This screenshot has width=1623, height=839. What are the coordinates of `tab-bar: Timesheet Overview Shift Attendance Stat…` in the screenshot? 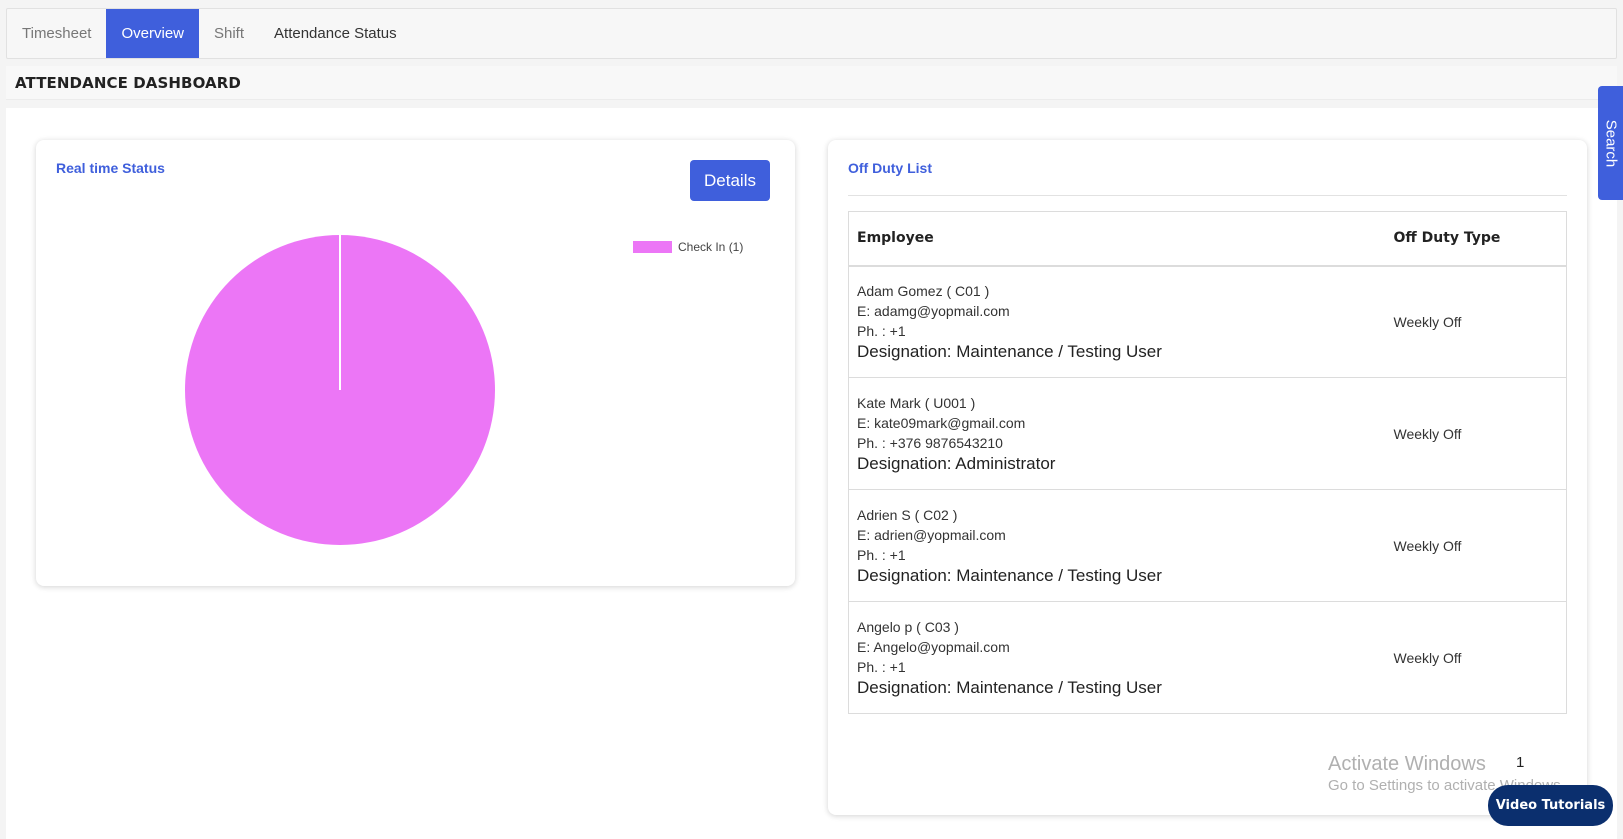 It's located at (811, 33).